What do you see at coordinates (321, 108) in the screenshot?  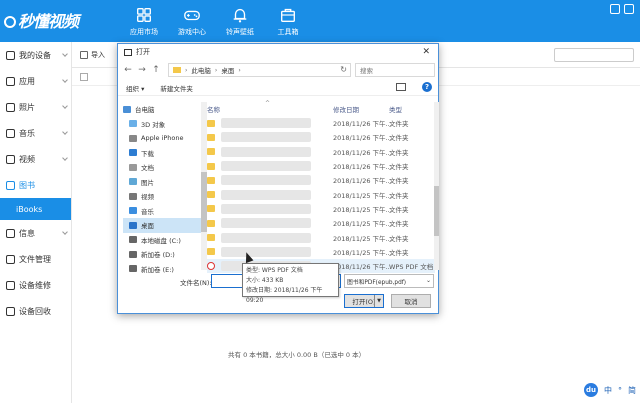 I see `file-list-header: ^ 名称 修改日期 类型` at bounding box center [321, 108].